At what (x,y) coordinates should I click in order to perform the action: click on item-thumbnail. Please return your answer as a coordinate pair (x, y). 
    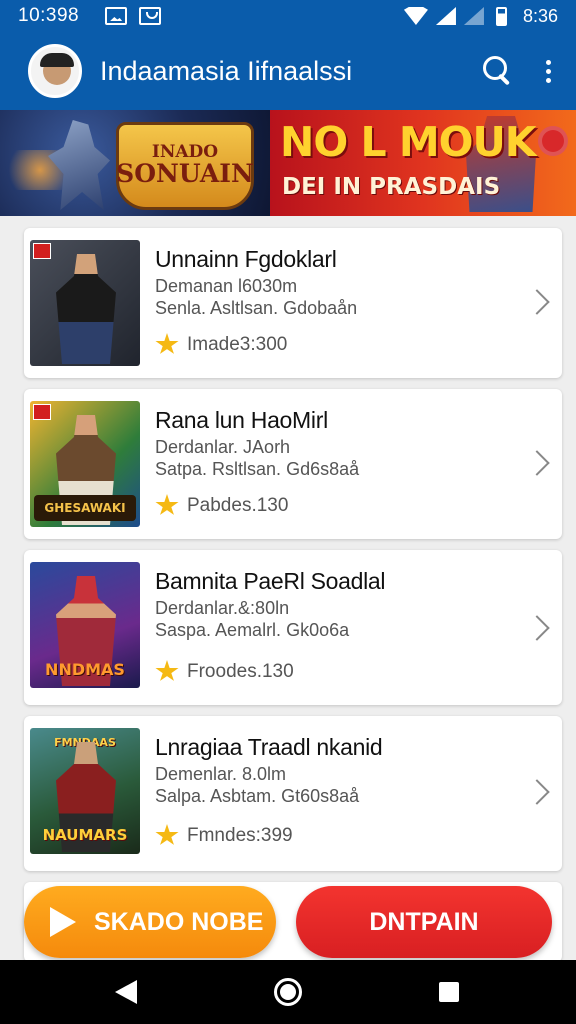
    Looking at the image, I should click on (85, 303).